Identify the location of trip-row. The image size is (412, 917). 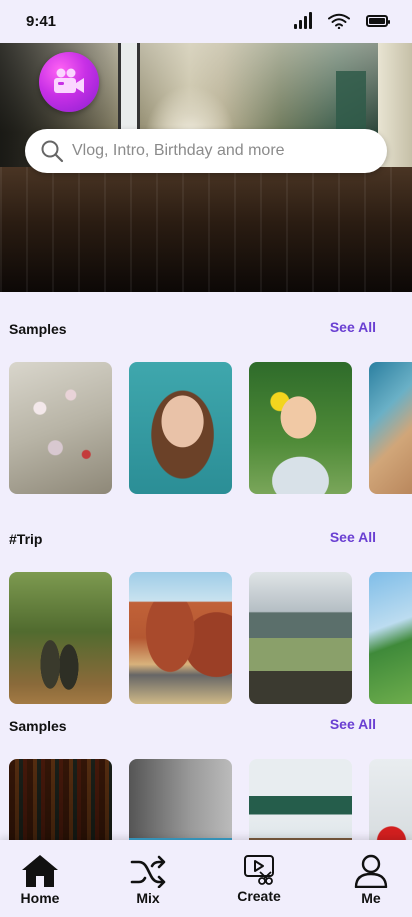
(210, 638).